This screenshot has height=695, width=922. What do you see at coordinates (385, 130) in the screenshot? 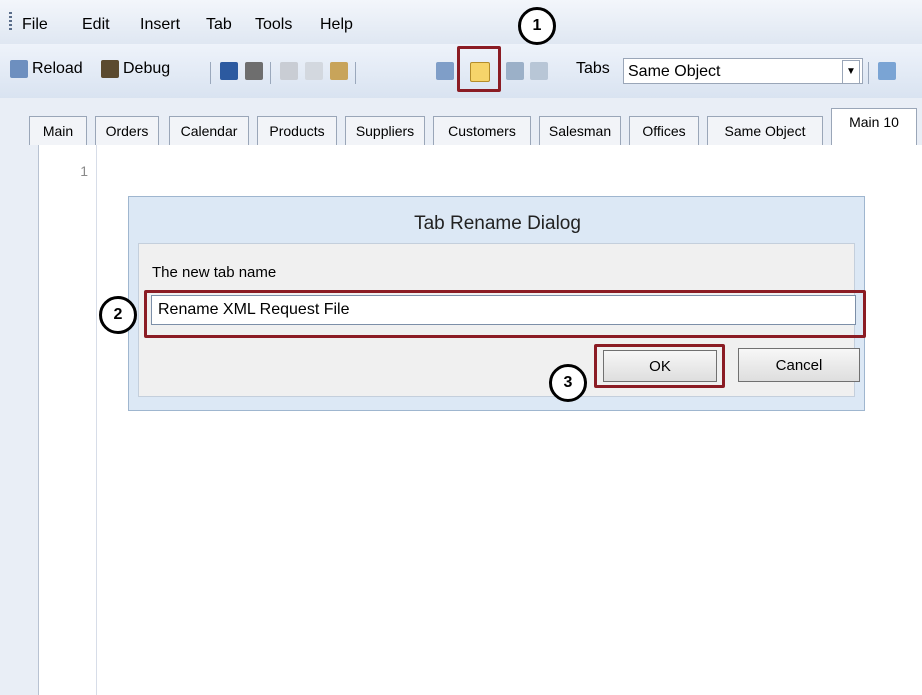
I see `tab-suppliers: Suppliers` at bounding box center [385, 130].